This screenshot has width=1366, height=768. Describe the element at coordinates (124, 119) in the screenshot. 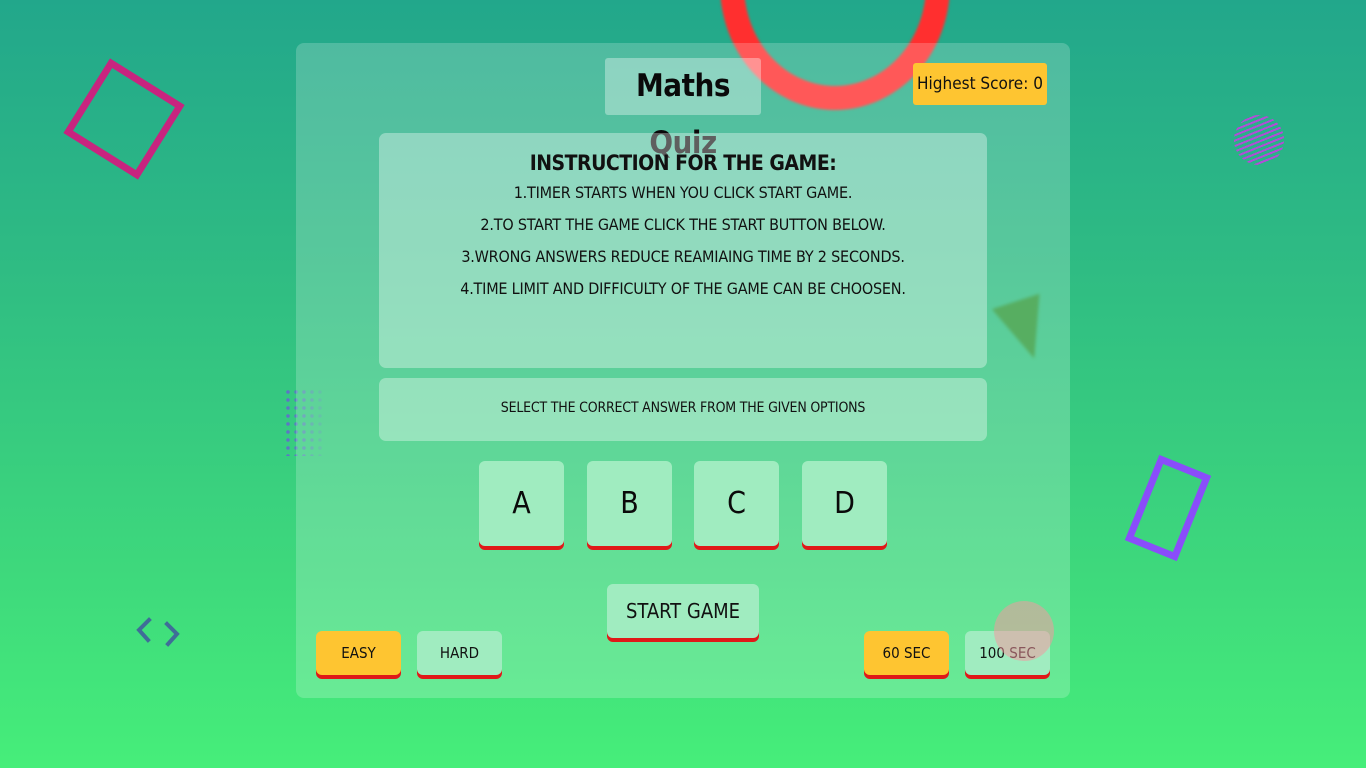

I see `decorative-pink-square` at that location.